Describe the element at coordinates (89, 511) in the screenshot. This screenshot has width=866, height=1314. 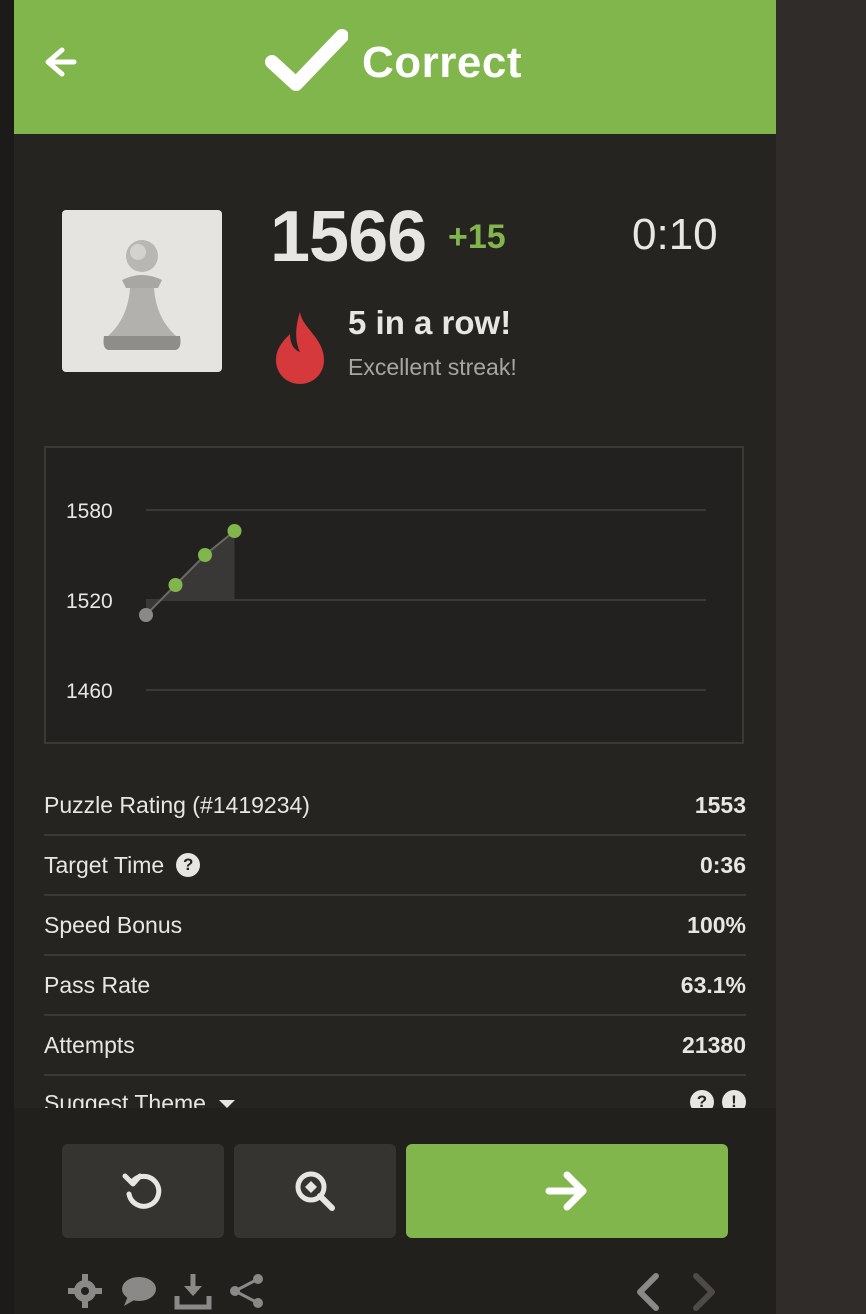
I see `chart-ytick-label: 1580` at that location.